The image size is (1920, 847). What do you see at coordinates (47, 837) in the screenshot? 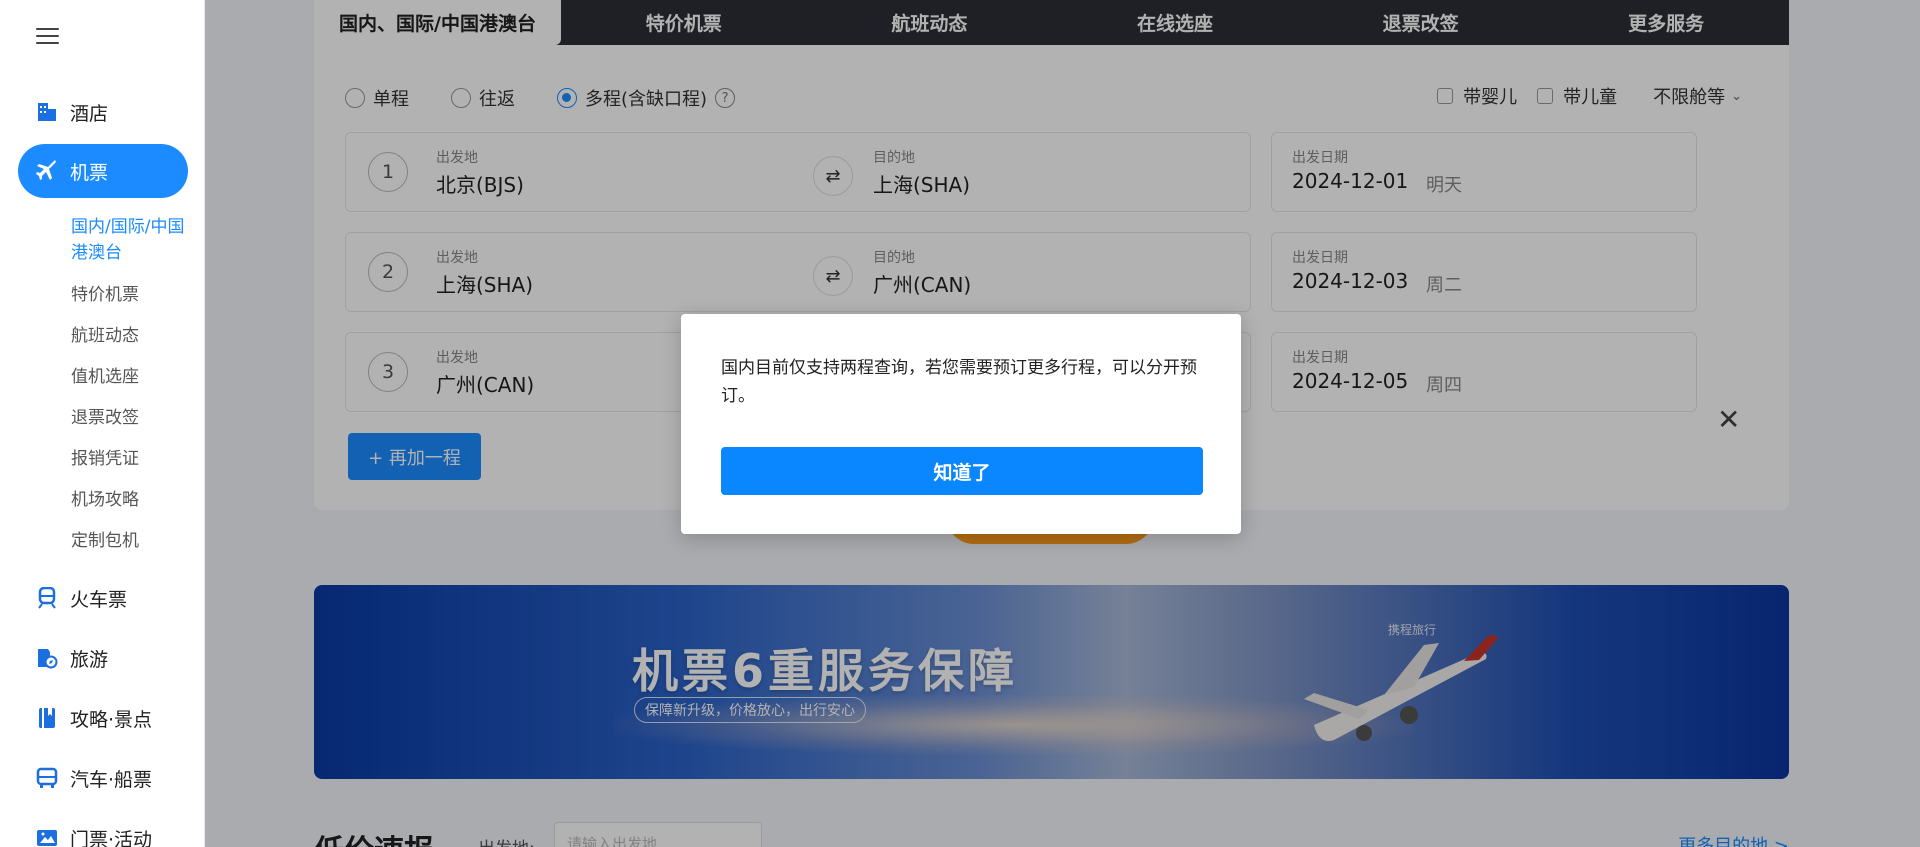
I see `ticket-icon` at bounding box center [47, 837].